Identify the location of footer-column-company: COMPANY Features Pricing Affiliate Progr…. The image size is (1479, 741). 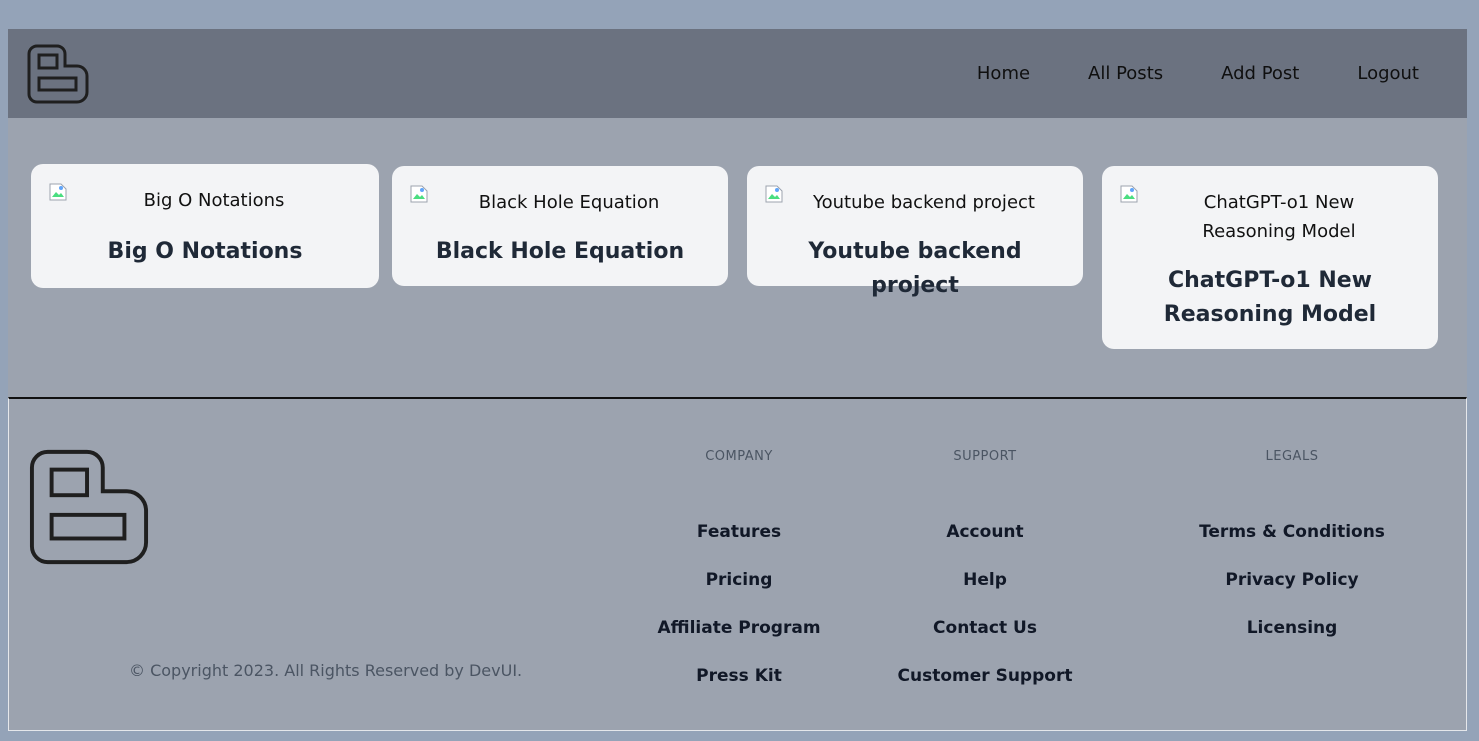
(739, 574).